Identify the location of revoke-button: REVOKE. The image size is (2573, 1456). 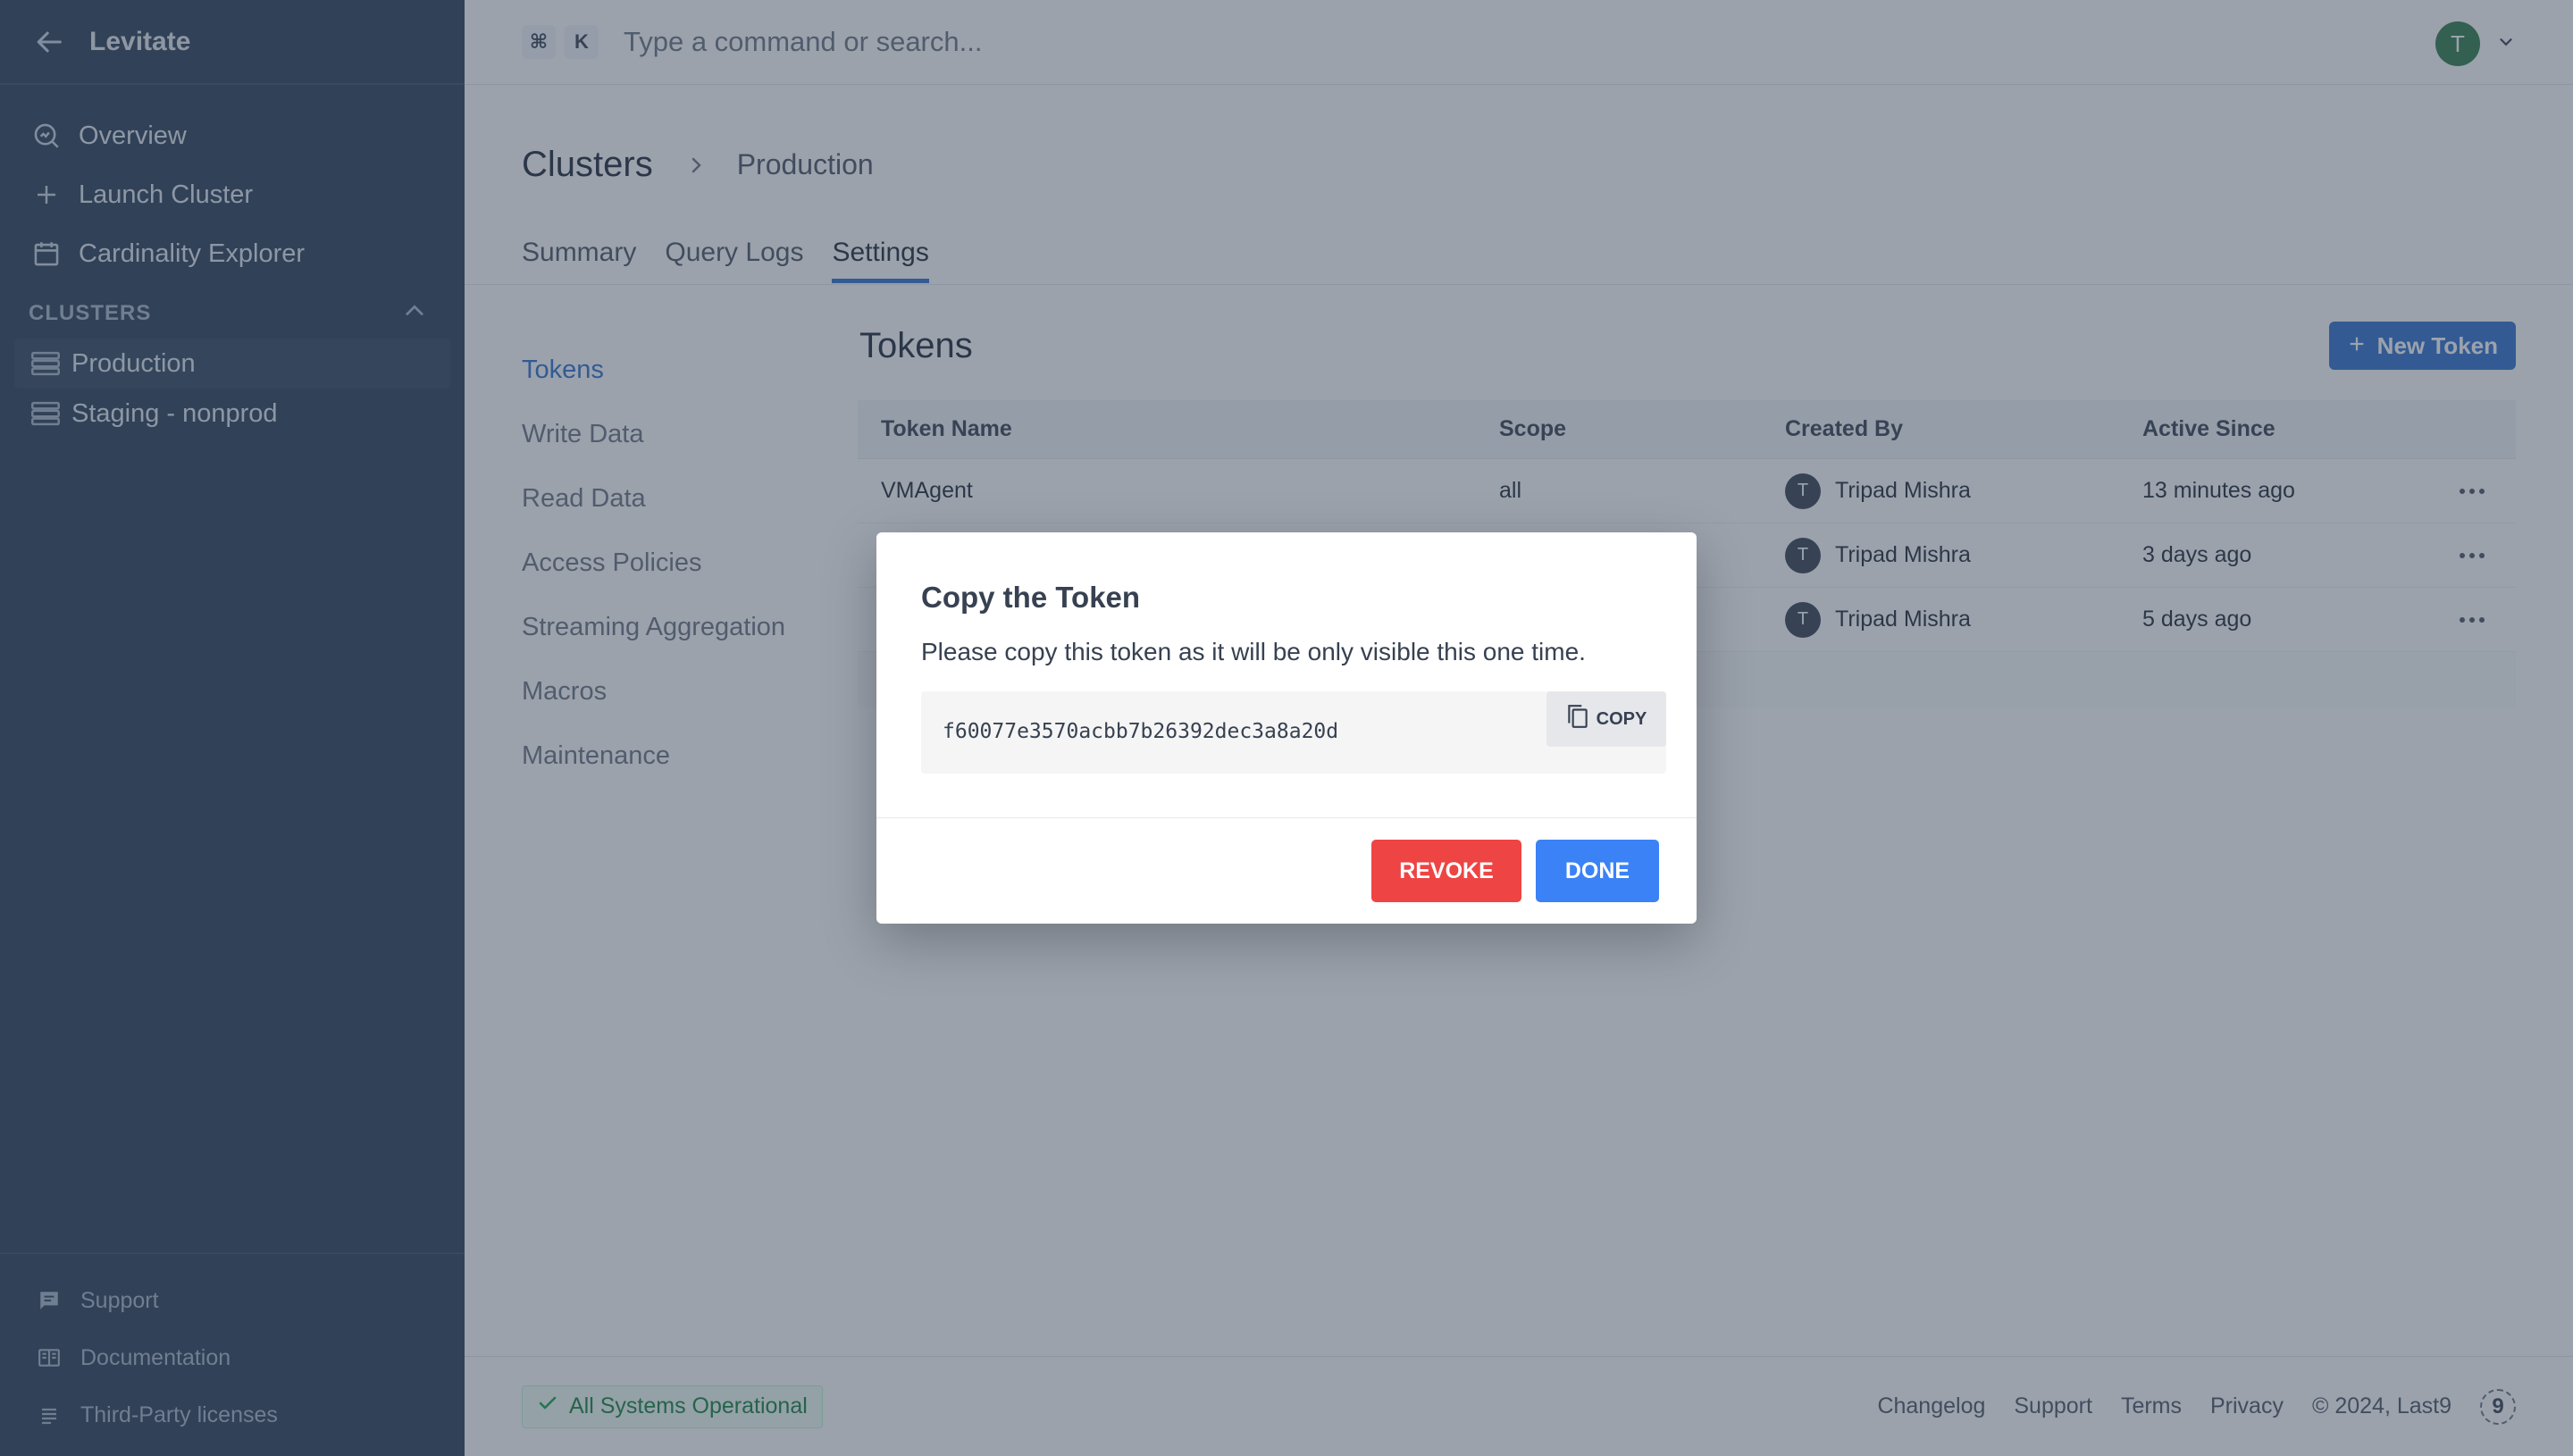
(1446, 871).